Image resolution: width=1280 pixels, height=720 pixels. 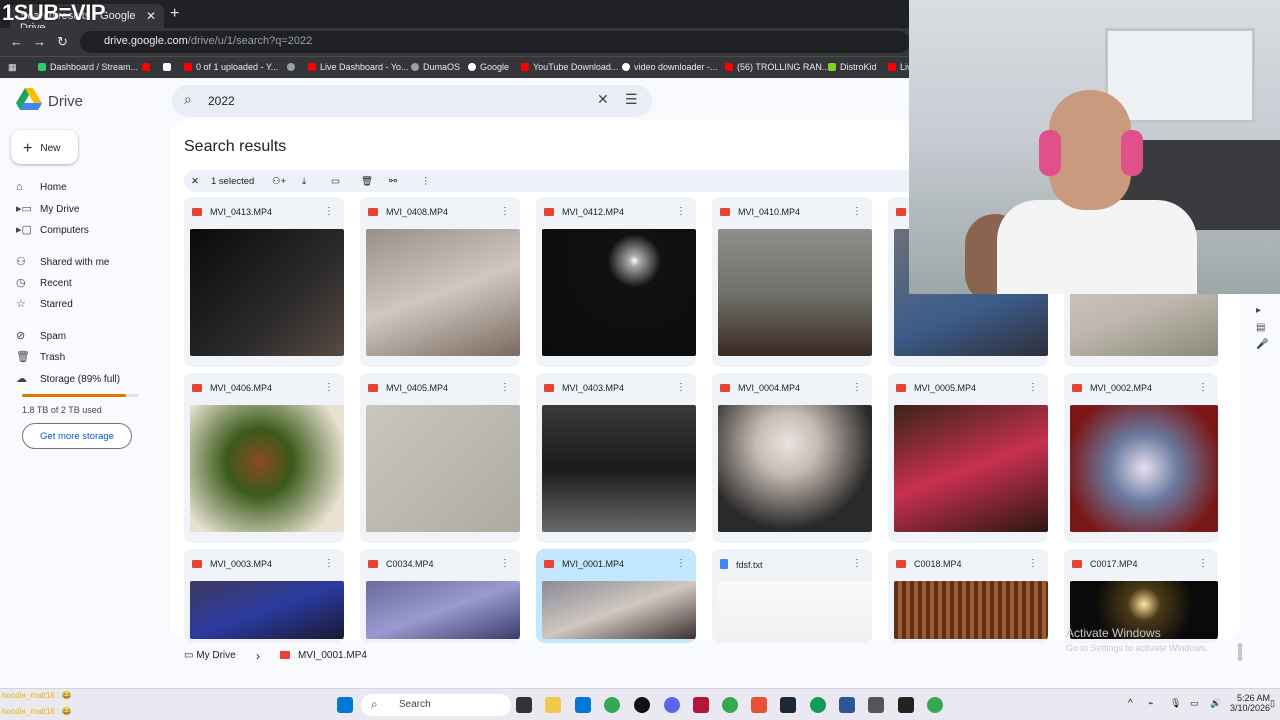 I want to click on chrome-active-icon, so click(x=935, y=705).